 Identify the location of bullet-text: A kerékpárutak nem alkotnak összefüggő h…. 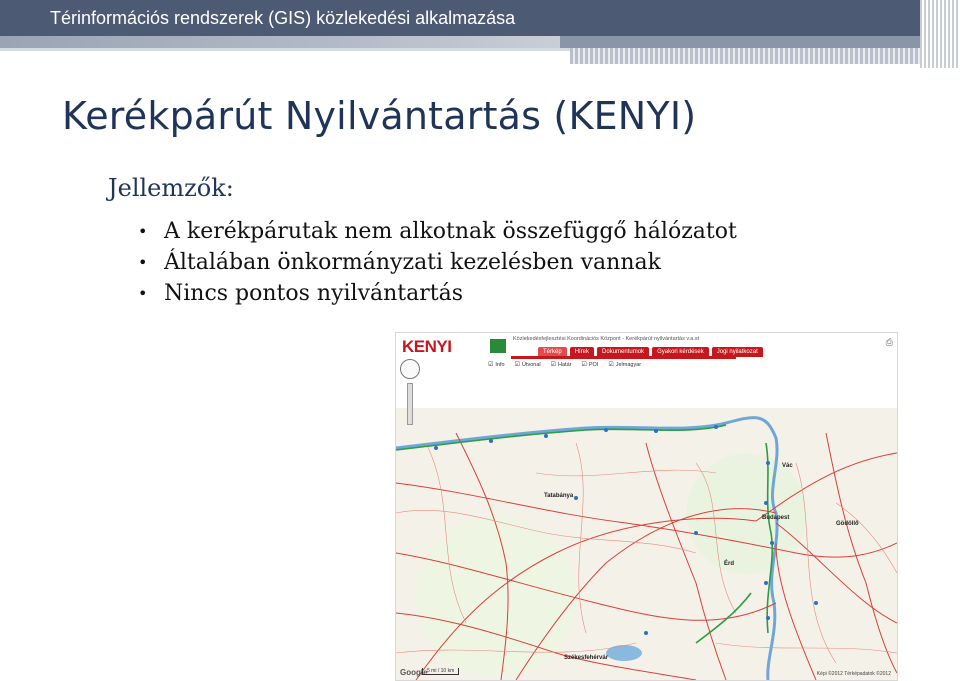
(450, 231).